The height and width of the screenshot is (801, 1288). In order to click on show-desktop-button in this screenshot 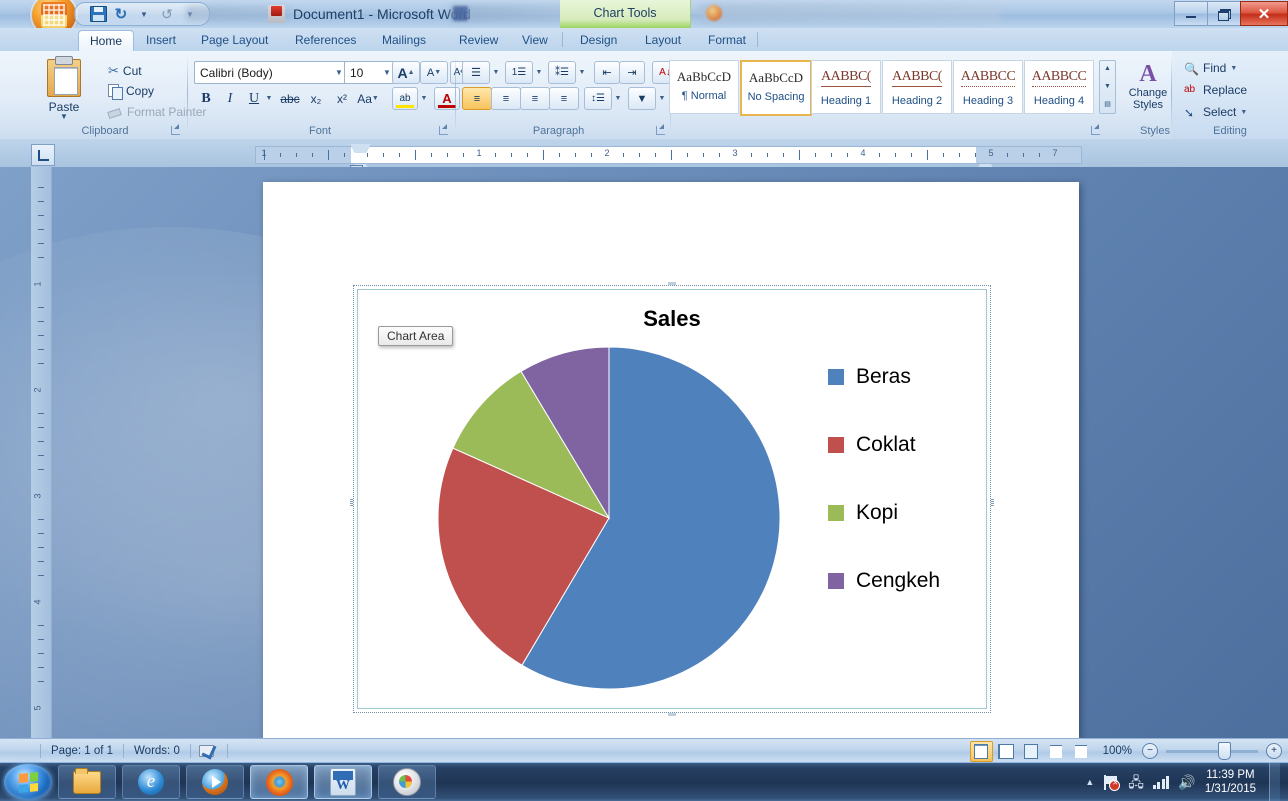, I will do `click(1274, 782)`.